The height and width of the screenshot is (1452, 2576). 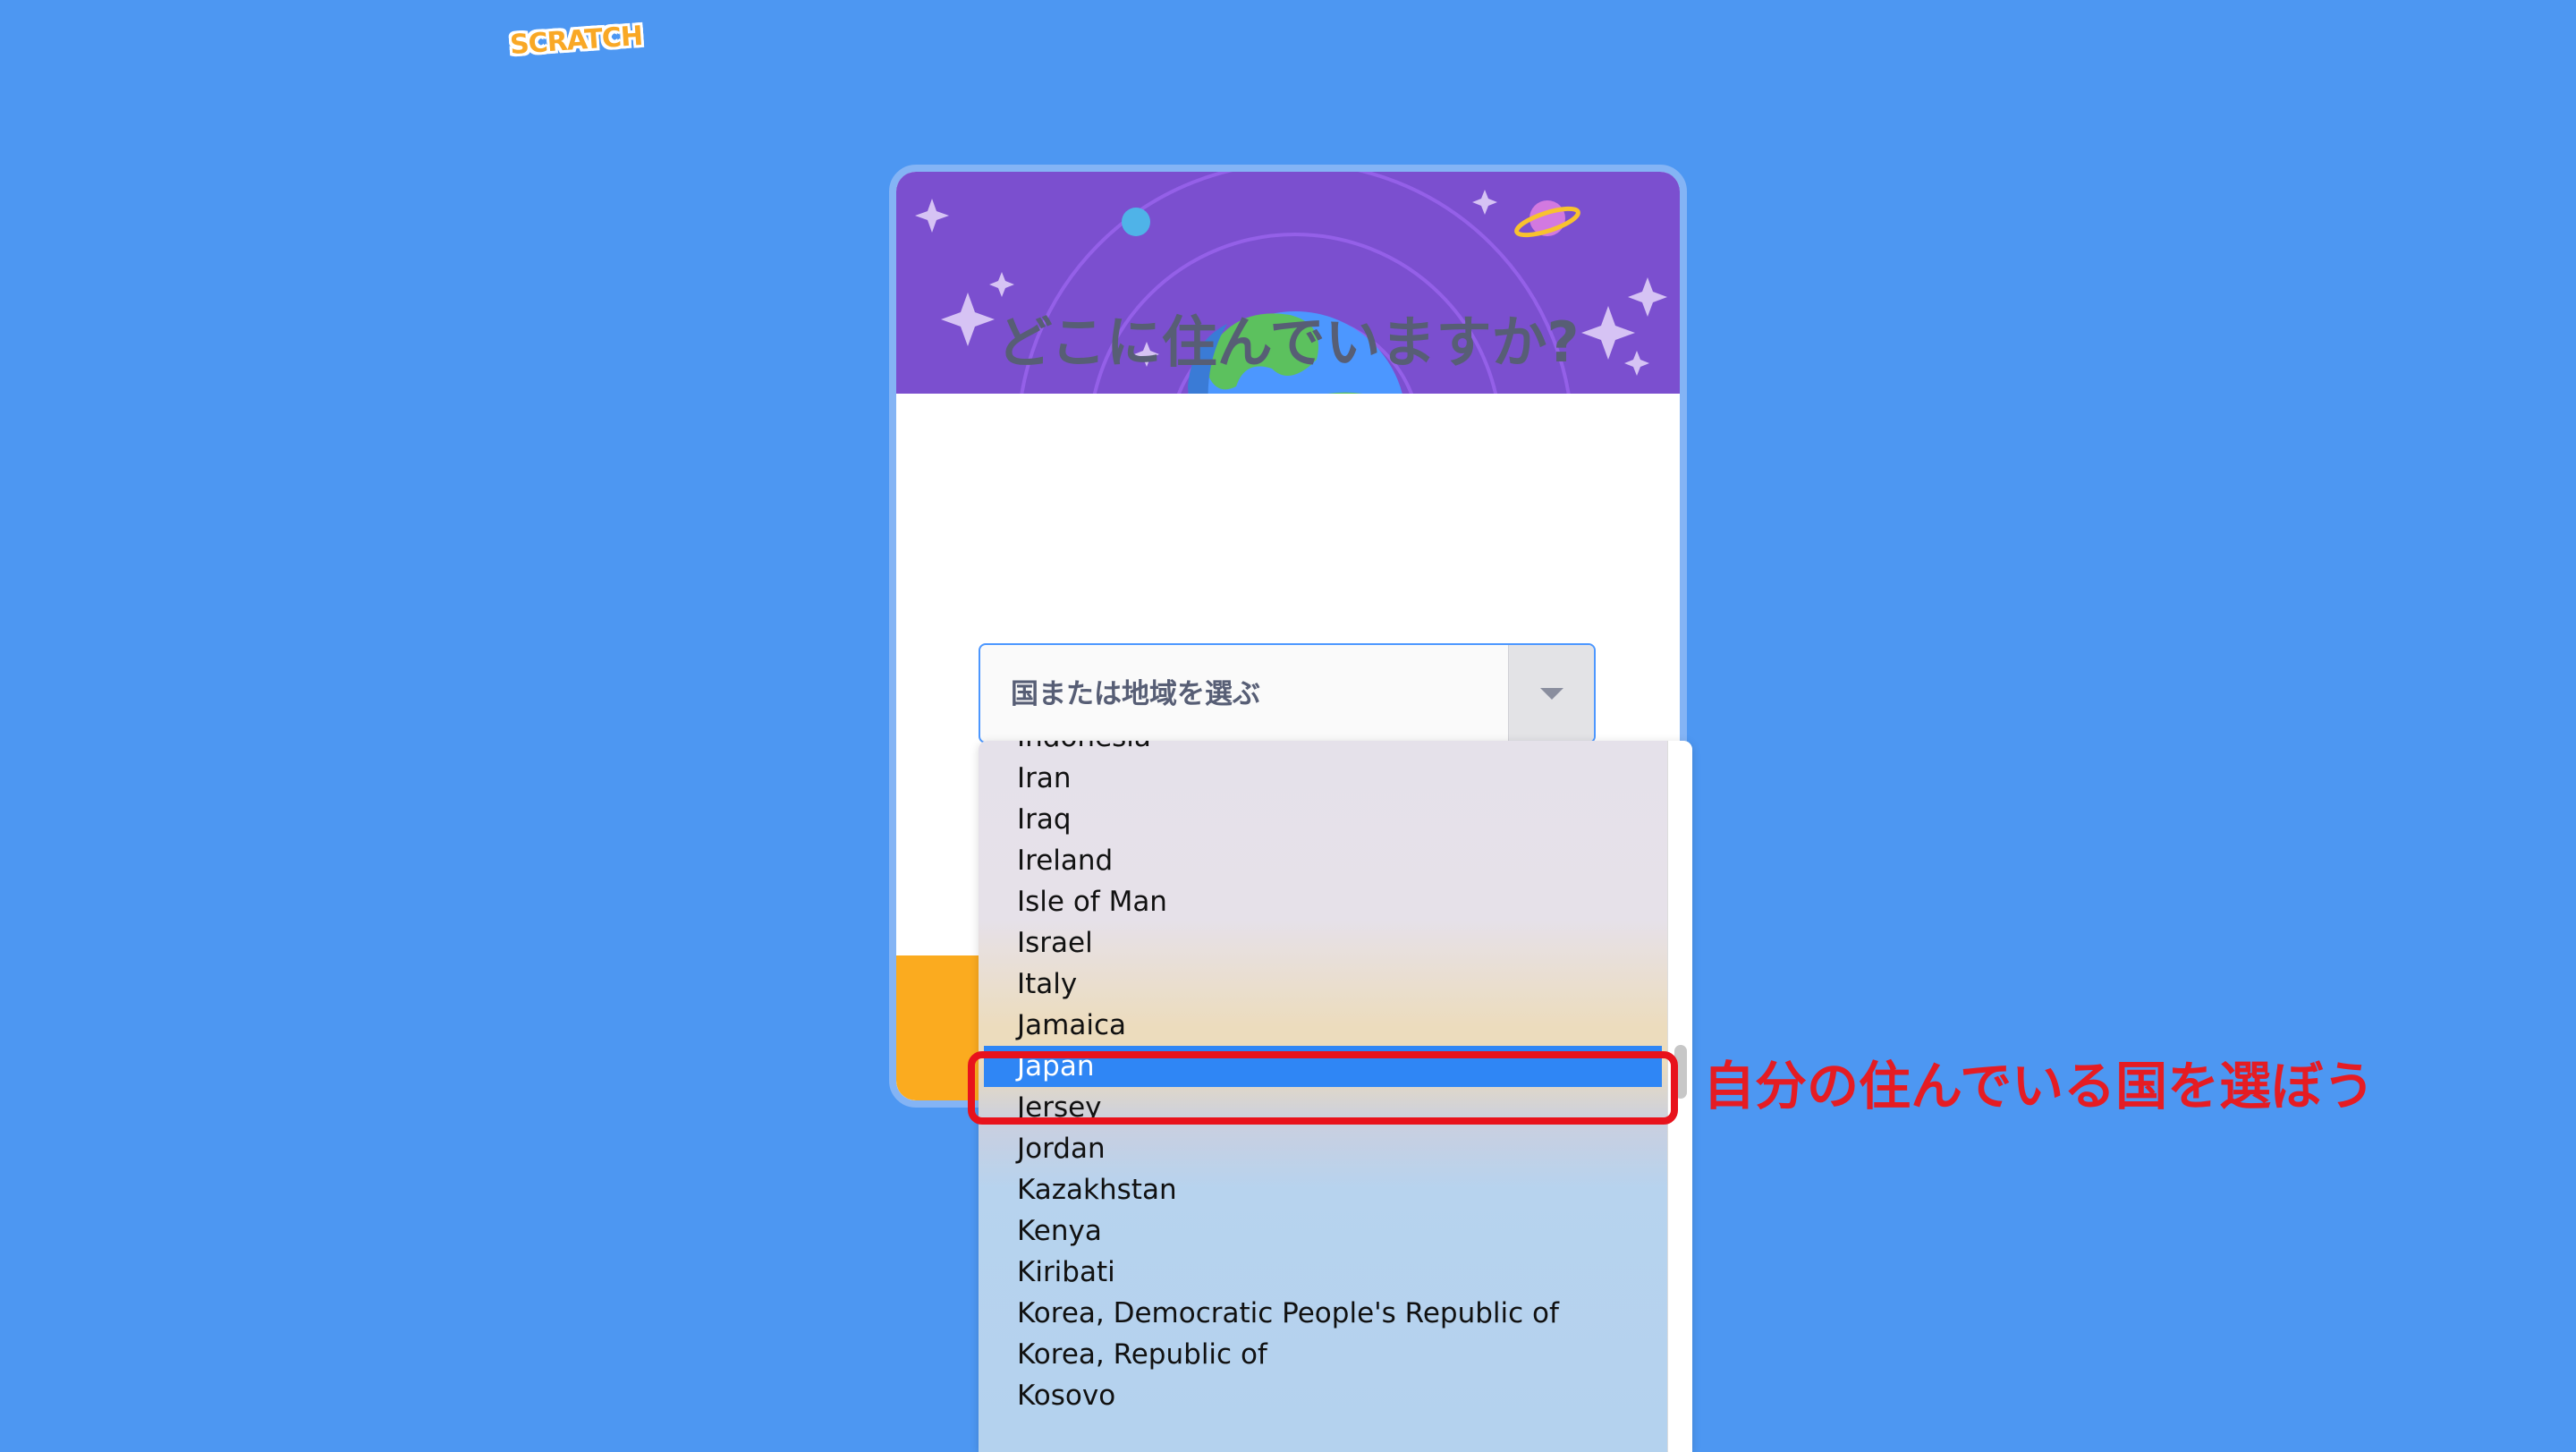 What do you see at coordinates (1323, 1354) in the screenshot?
I see `dropdown-option: Korea, Republic of` at bounding box center [1323, 1354].